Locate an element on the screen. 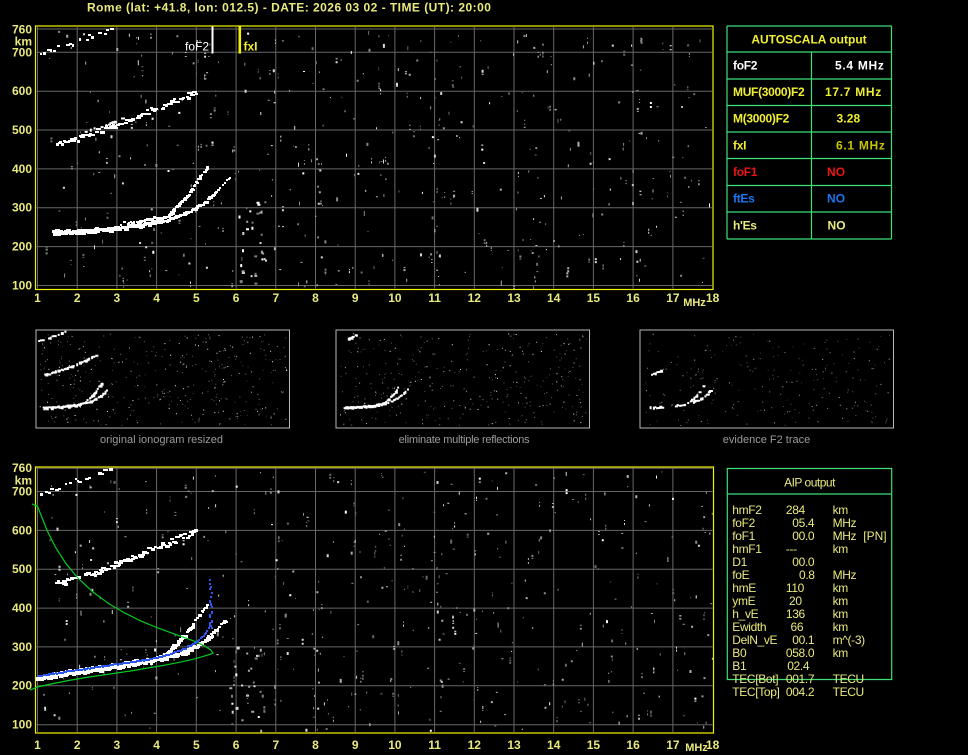 The height and width of the screenshot is (755, 968). svg-text: ftEs is located at coordinates (744, 199).